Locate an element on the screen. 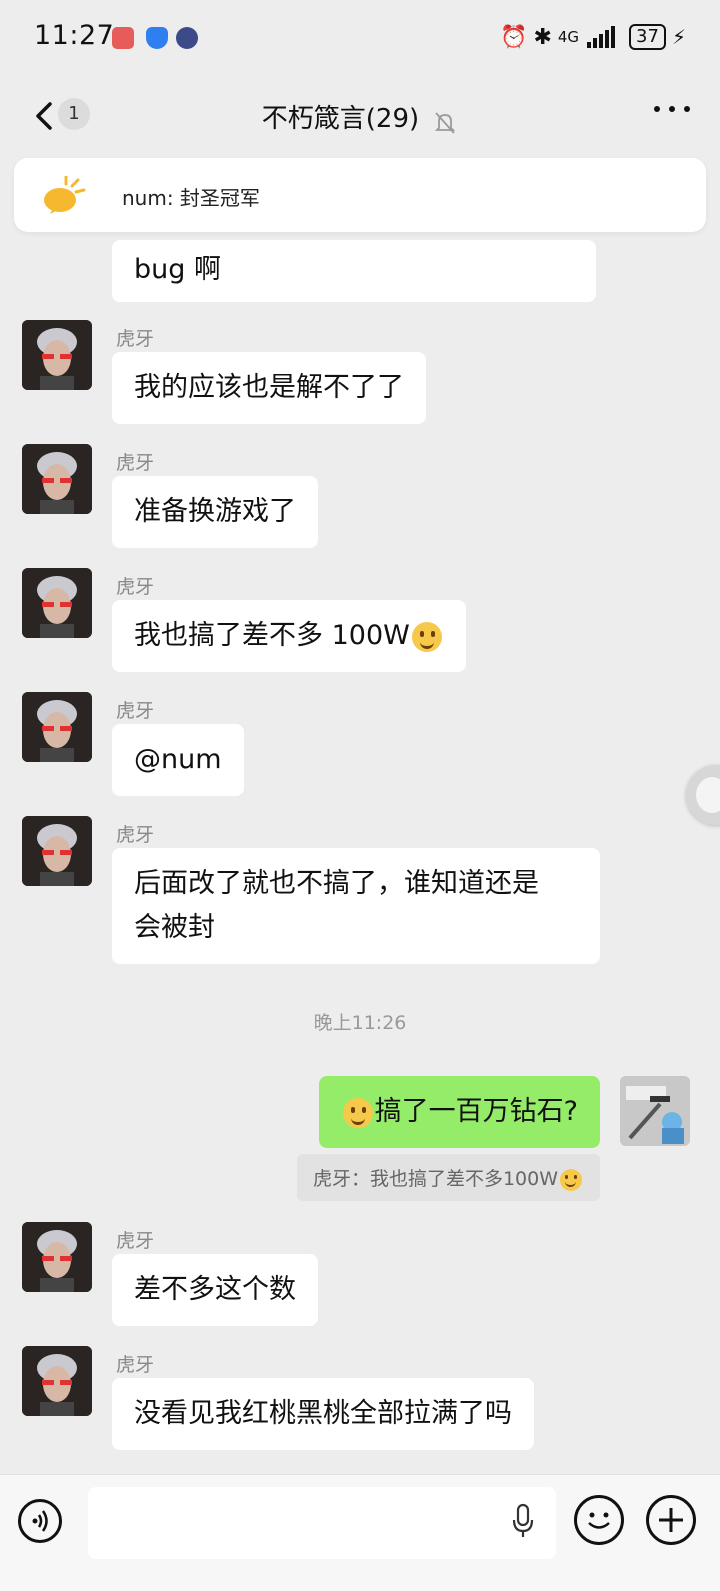 Image resolution: width=720 pixels, height=1591 pixels. my-avatar is located at coordinates (655, 1111).